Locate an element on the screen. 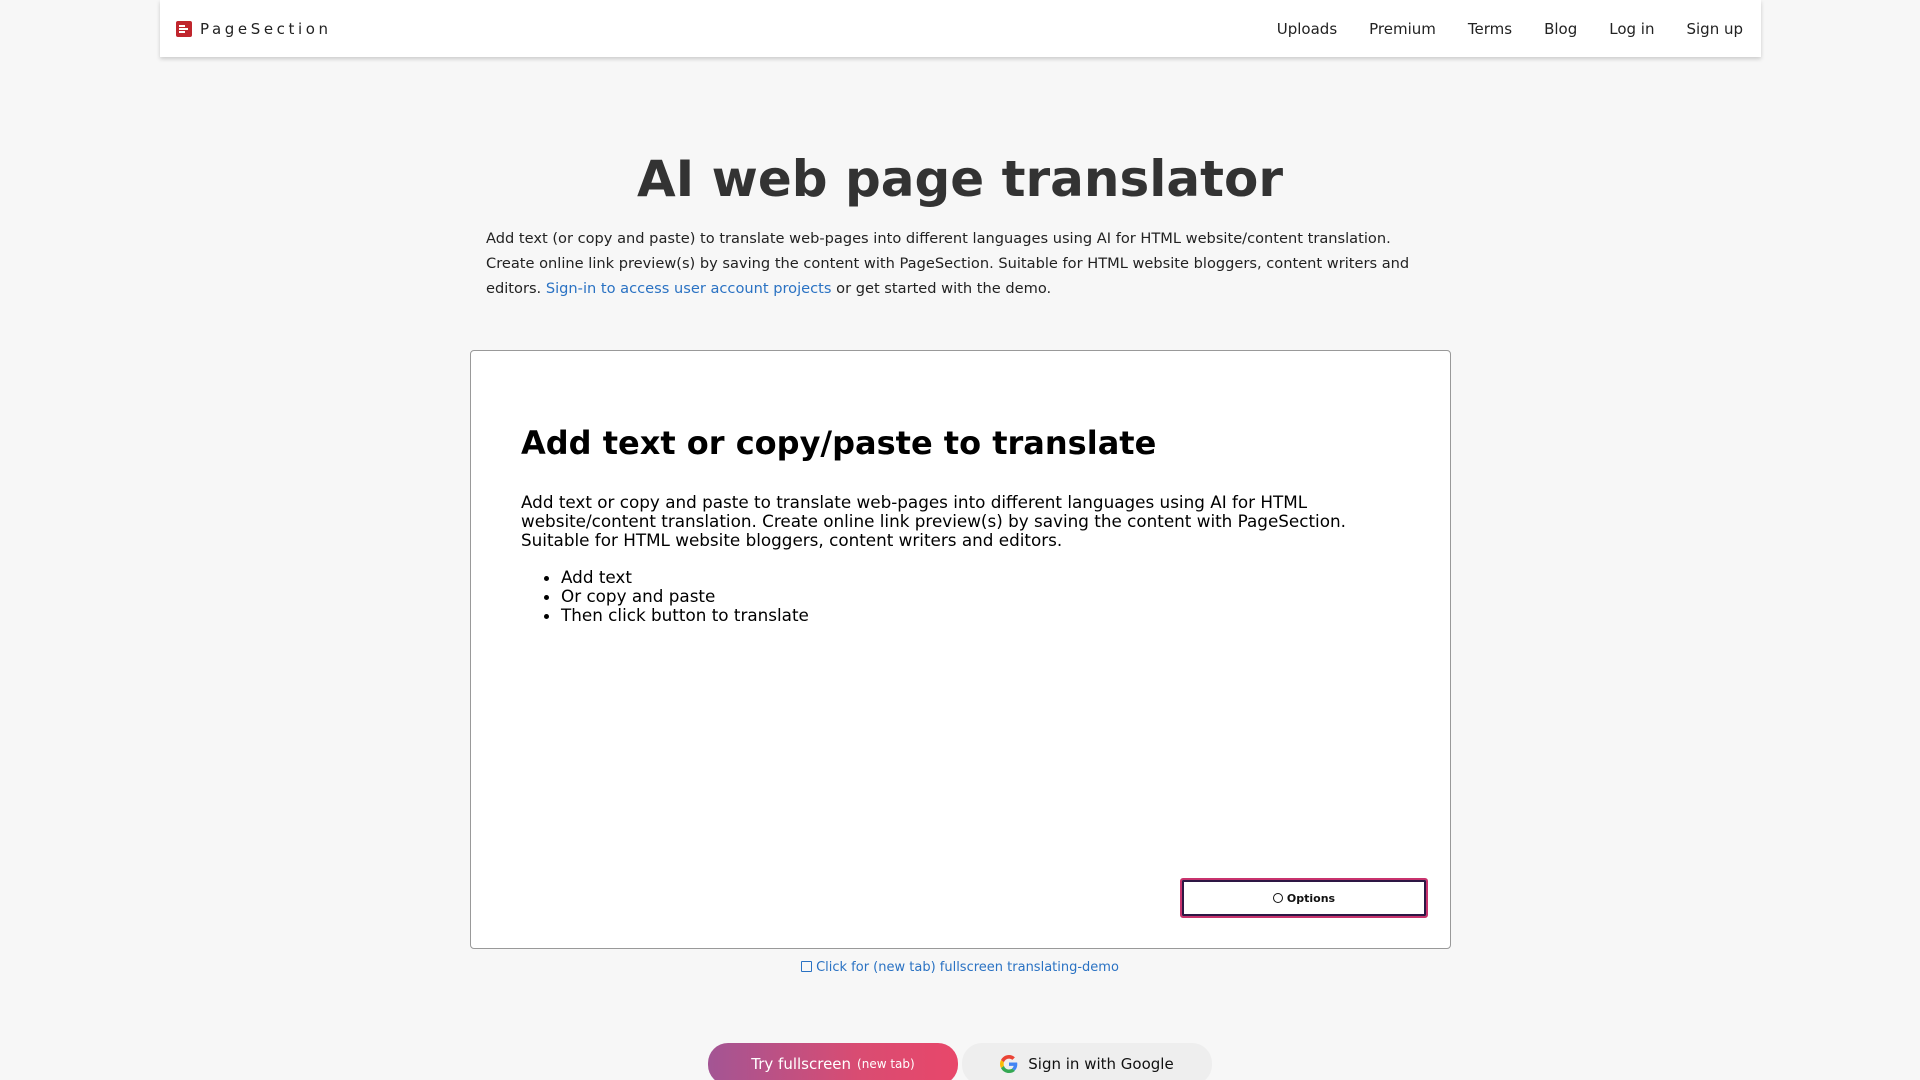 Image resolution: width=1920 pixels, height=1080 pixels. brand-name: PageSection is located at coordinates (266, 28).